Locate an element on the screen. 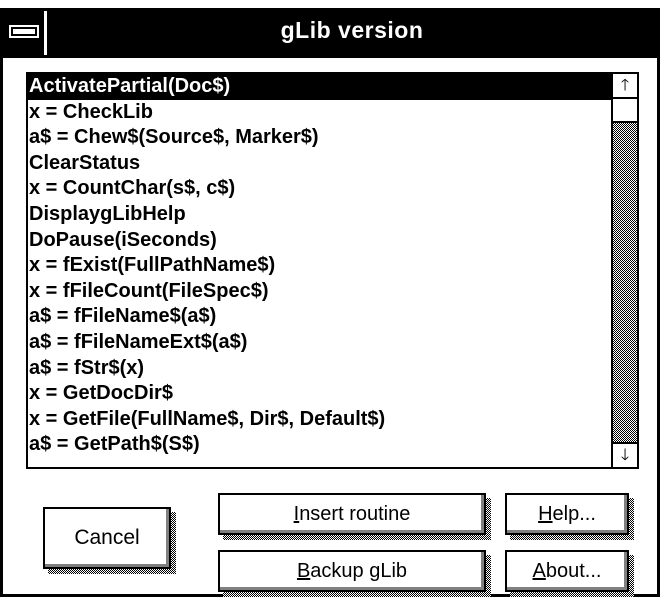  list-item: x = GetDocDir$ is located at coordinates (320, 394).